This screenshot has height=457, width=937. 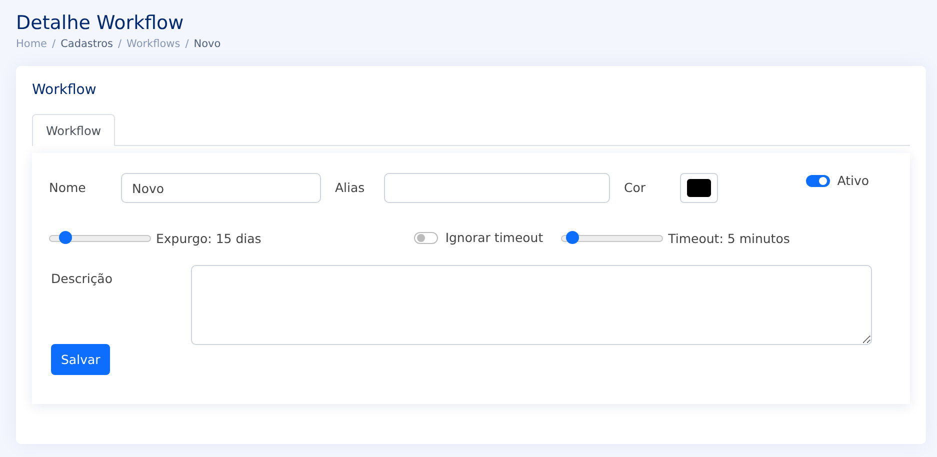 I want to click on field-label: Cor, so click(x=635, y=188).